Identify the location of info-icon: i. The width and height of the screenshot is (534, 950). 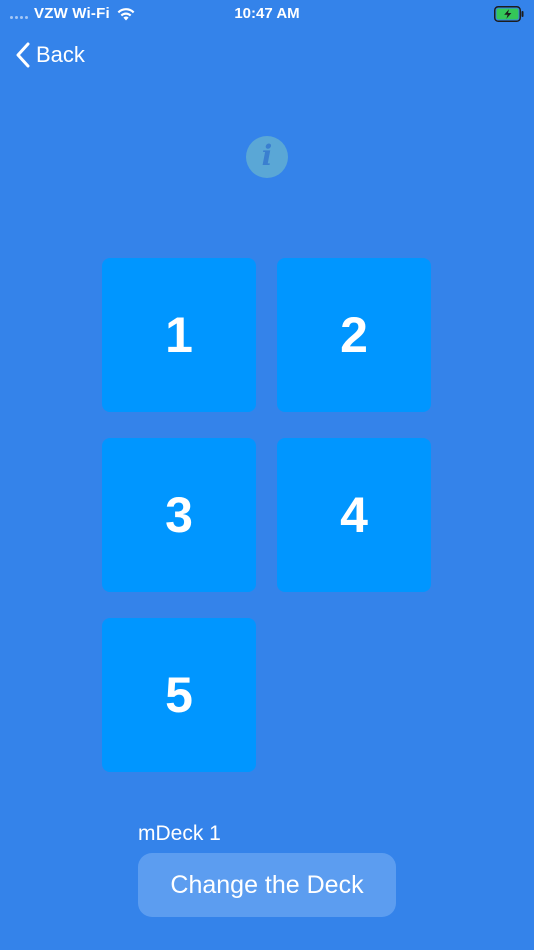
(267, 155).